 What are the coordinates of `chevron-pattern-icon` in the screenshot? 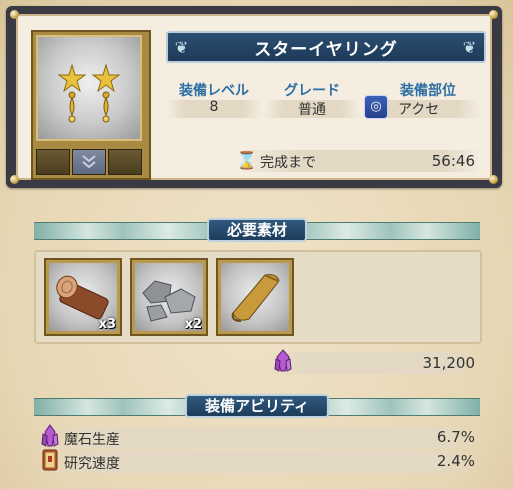 It's located at (89, 162).